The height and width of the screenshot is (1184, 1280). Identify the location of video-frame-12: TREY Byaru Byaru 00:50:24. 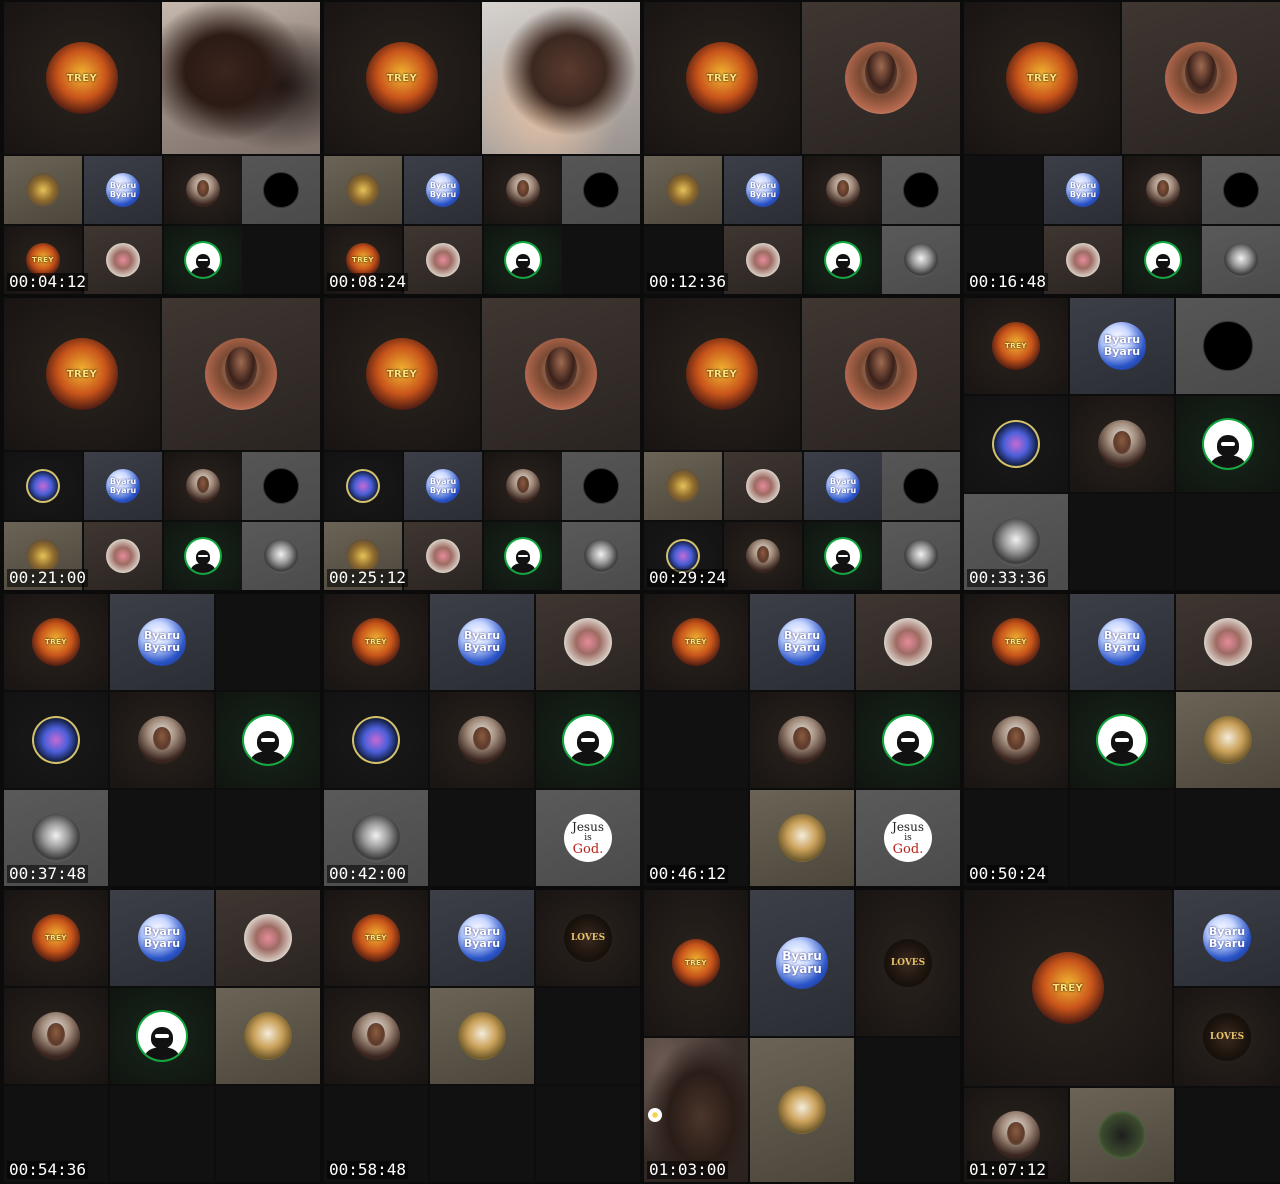
(1122, 740).